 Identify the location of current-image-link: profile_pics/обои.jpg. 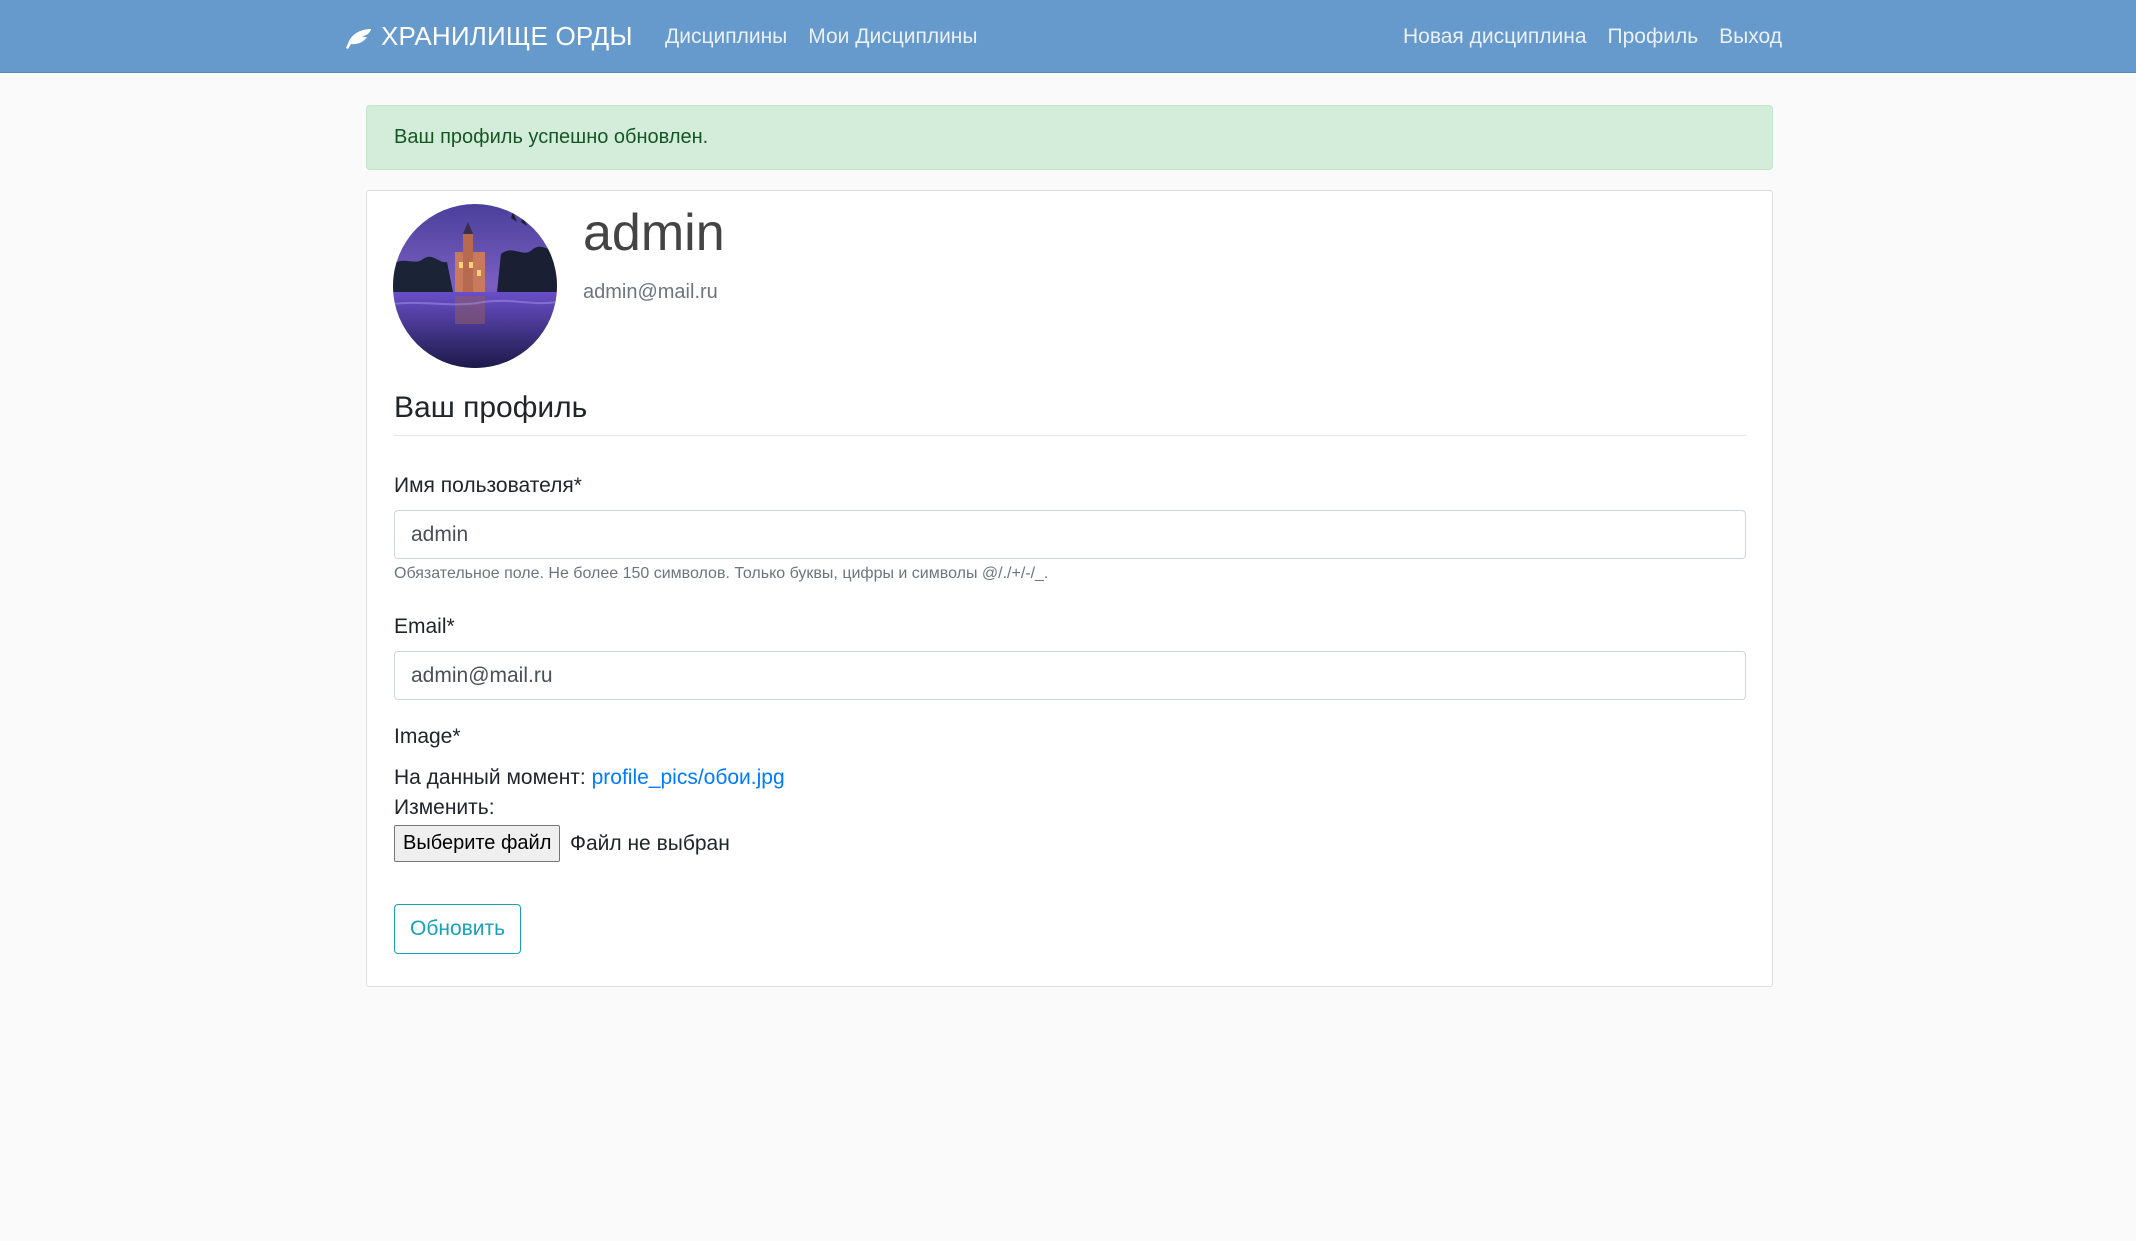
(688, 777).